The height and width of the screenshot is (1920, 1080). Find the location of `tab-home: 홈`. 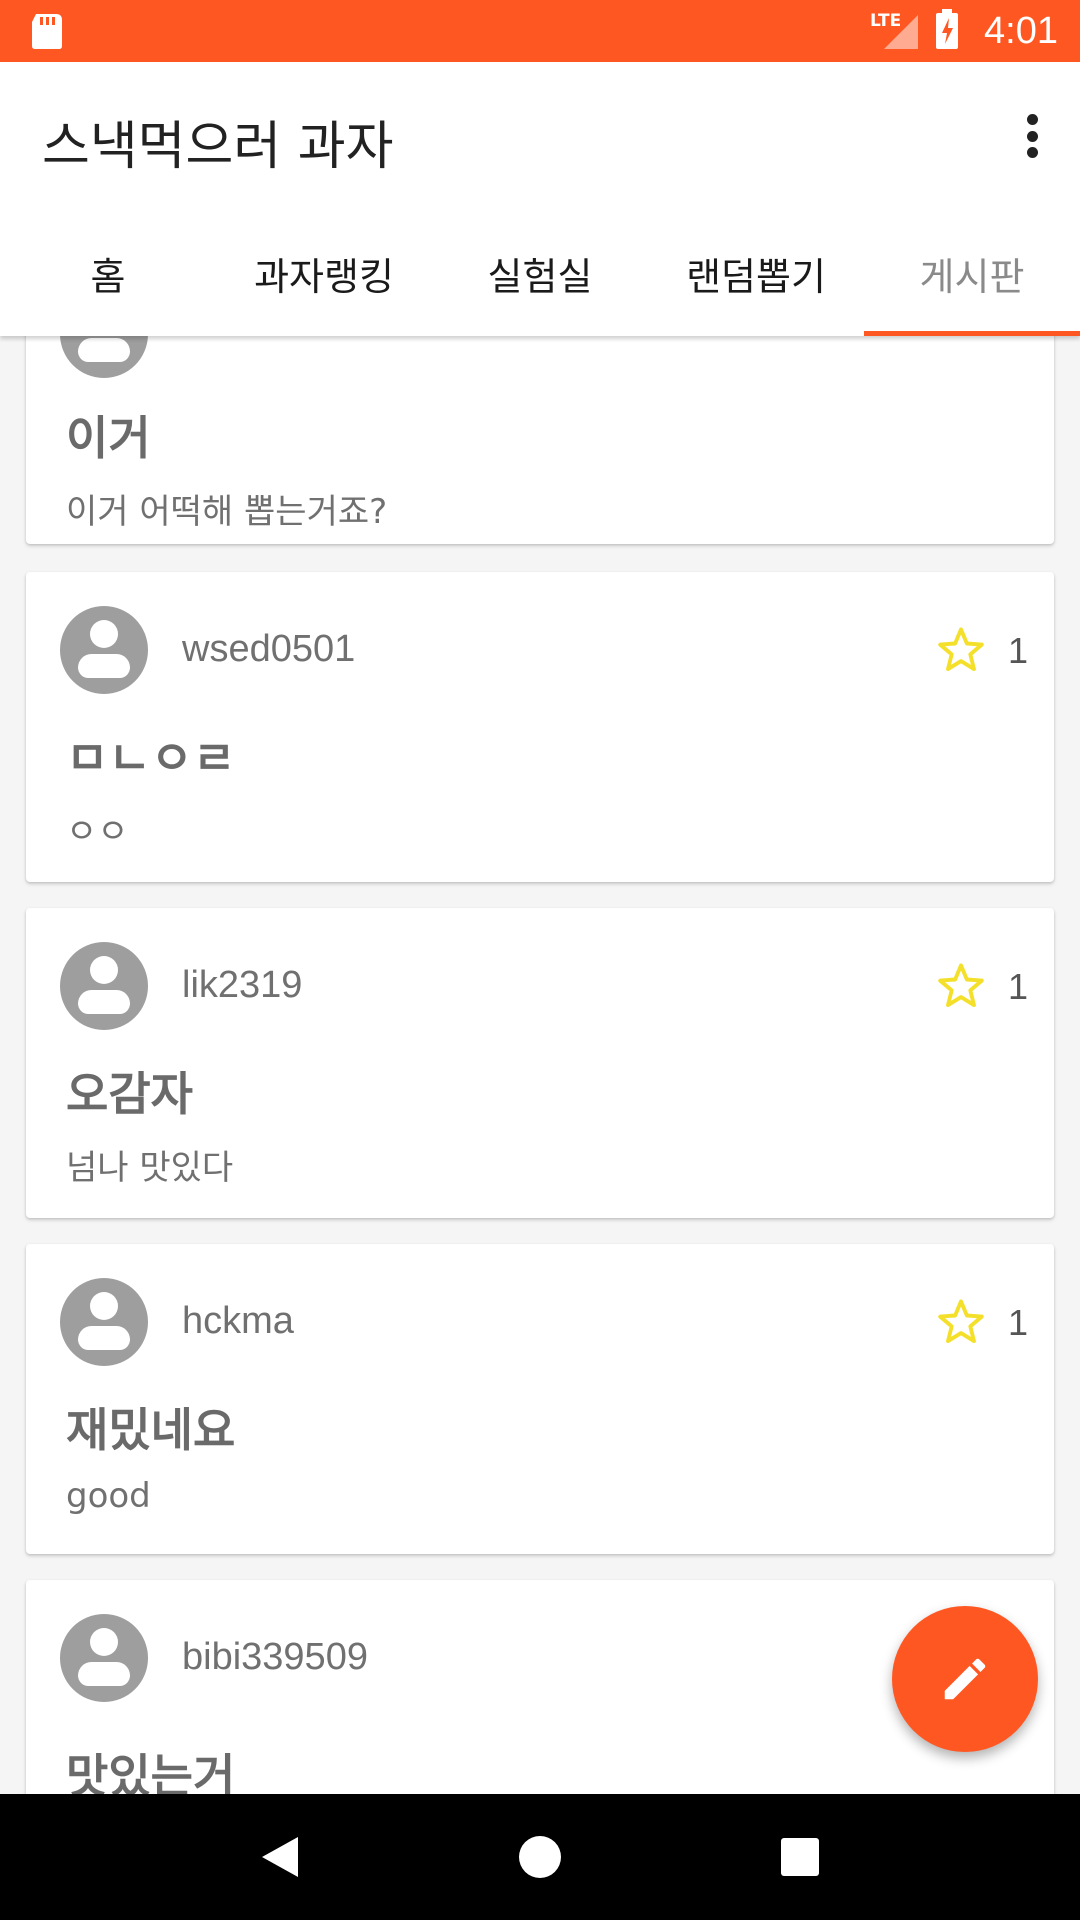

tab-home: 홈 is located at coordinates (108, 273).